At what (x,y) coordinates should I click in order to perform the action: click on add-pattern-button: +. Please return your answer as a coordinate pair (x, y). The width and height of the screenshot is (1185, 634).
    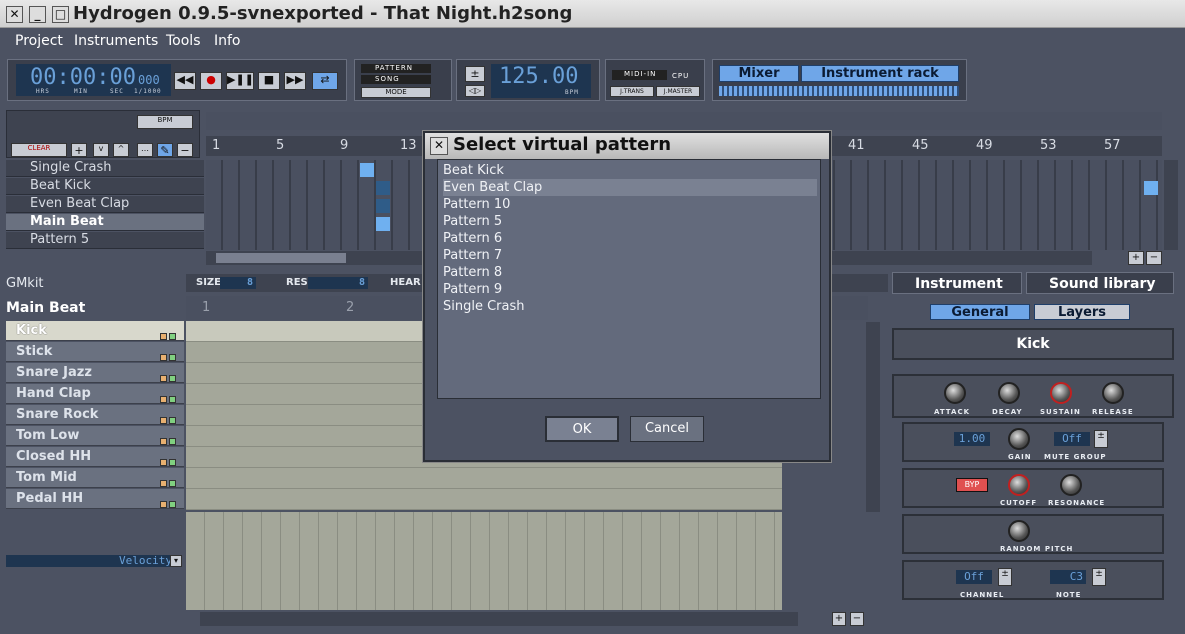
    Looking at the image, I should click on (79, 150).